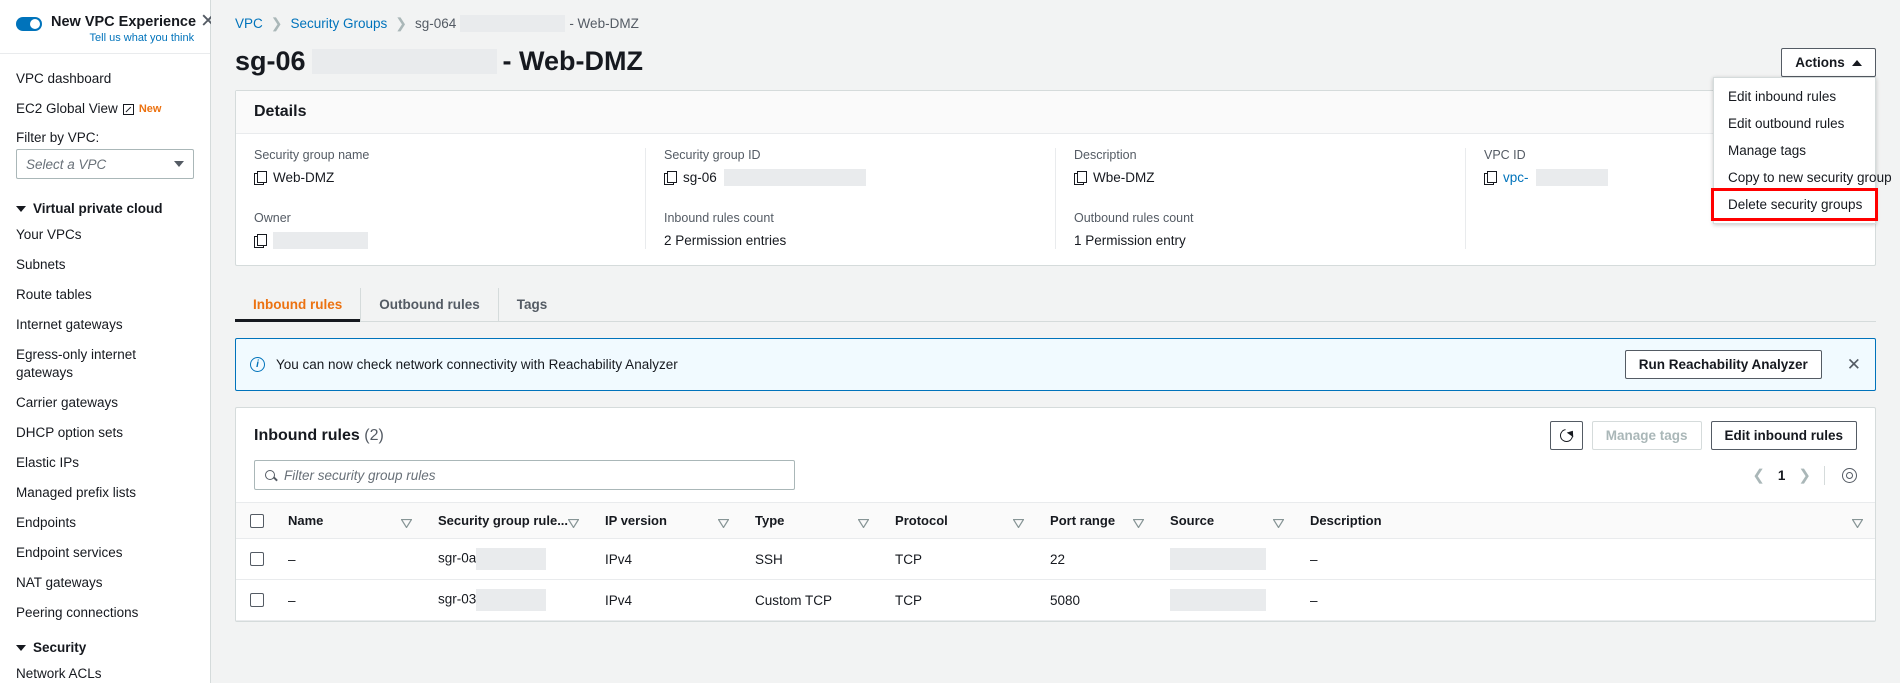 The image size is (1900, 683). Describe the element at coordinates (105, 79) in the screenshot. I see `sidebar-item-vpc-dashboard: VPC dashboard` at that location.